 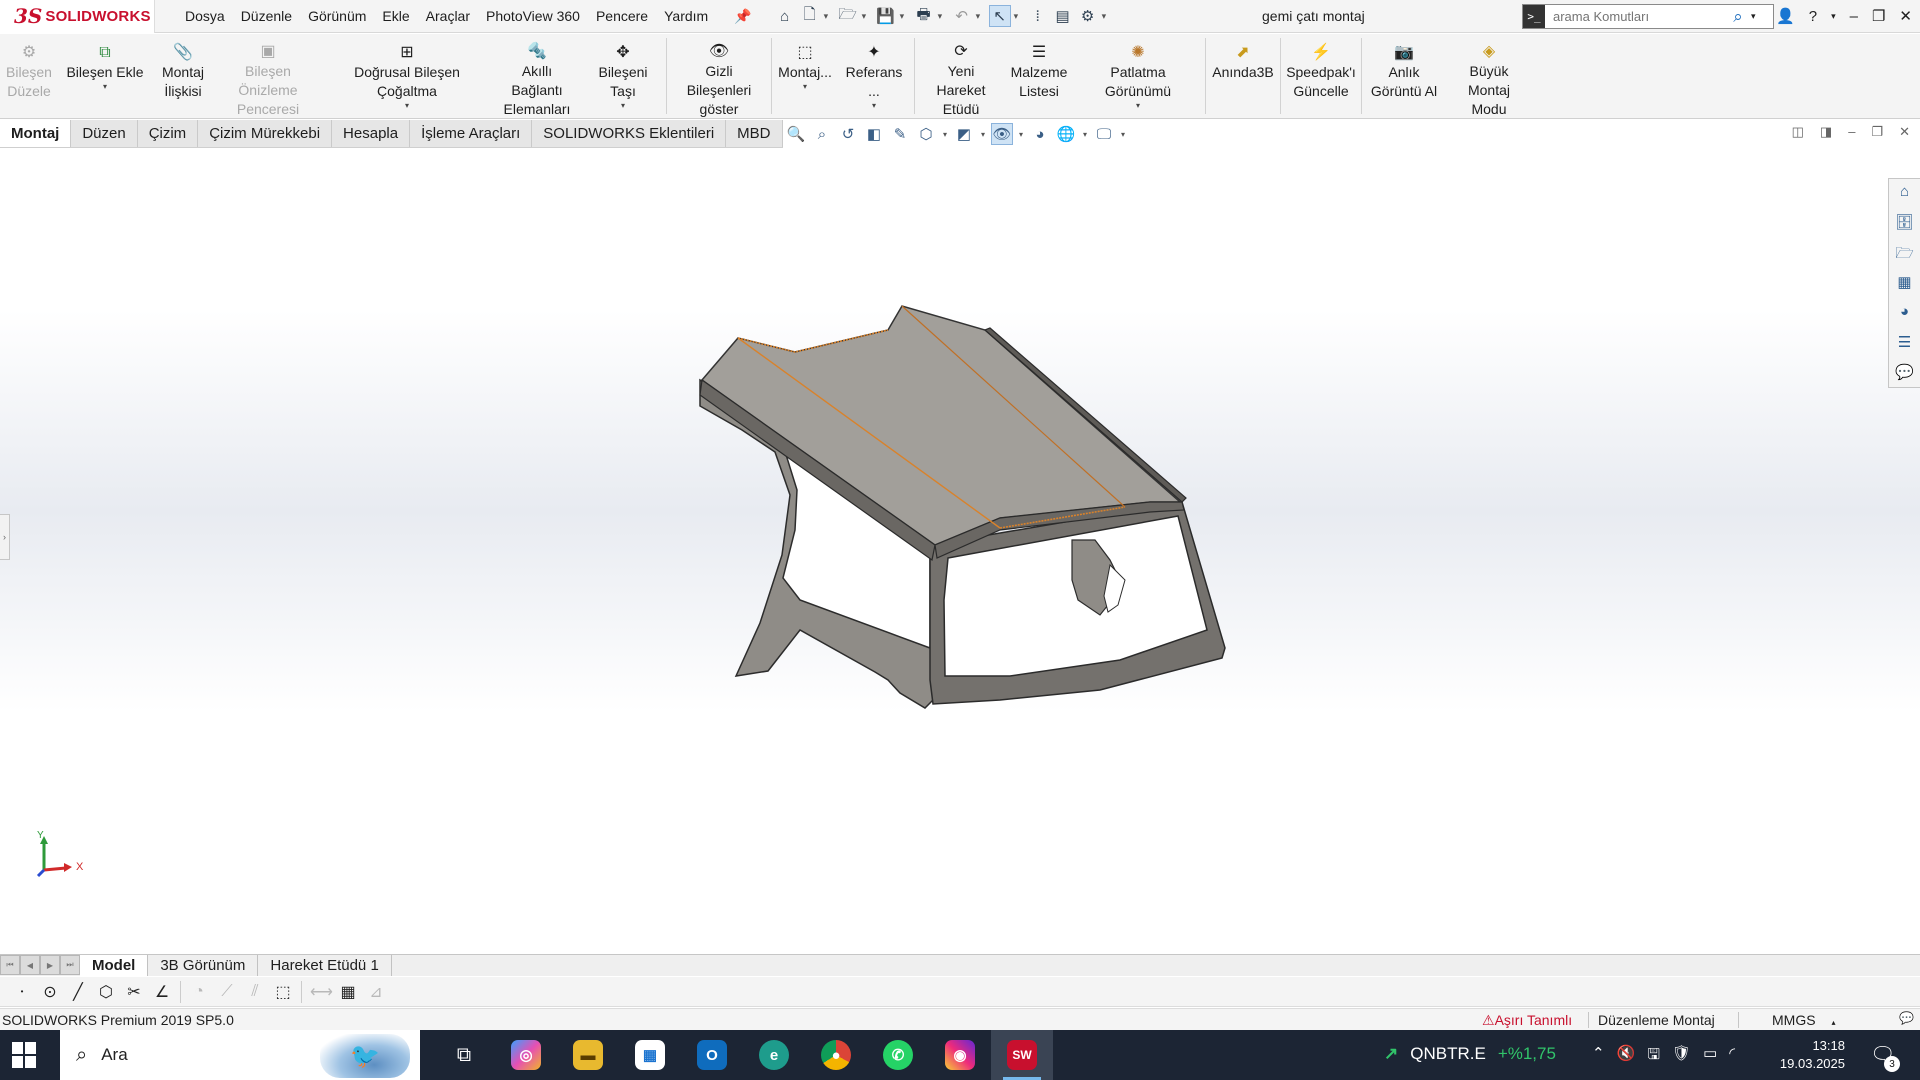 I want to click on previous-view-icon: ↺, so click(x=848, y=134).